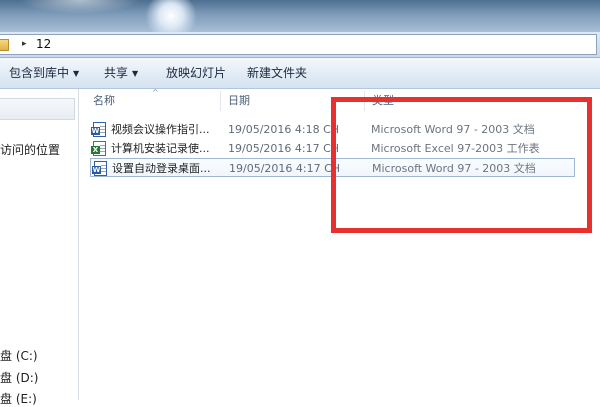  What do you see at coordinates (300, 19) in the screenshot?
I see `title-bar` at bounding box center [300, 19].